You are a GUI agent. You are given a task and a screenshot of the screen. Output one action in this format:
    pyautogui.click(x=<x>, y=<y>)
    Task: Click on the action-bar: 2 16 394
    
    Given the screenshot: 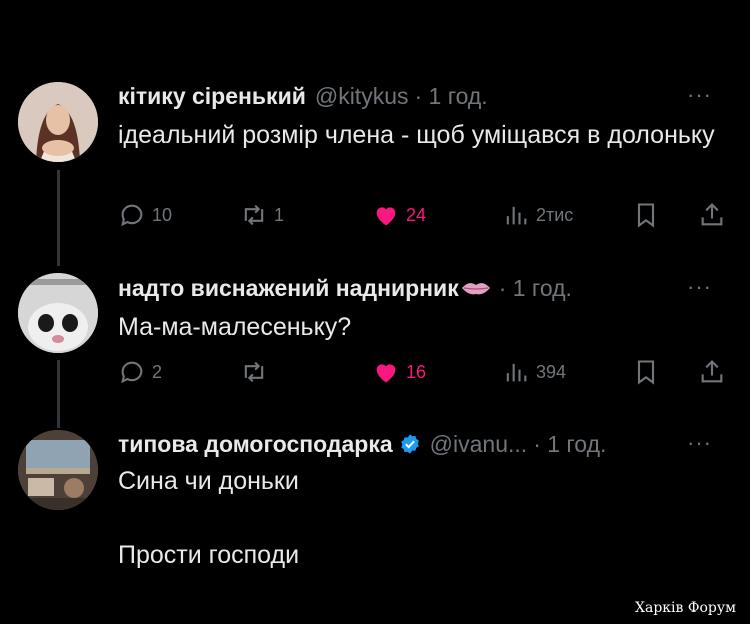 What is the action you would take?
    pyautogui.click(x=423, y=372)
    